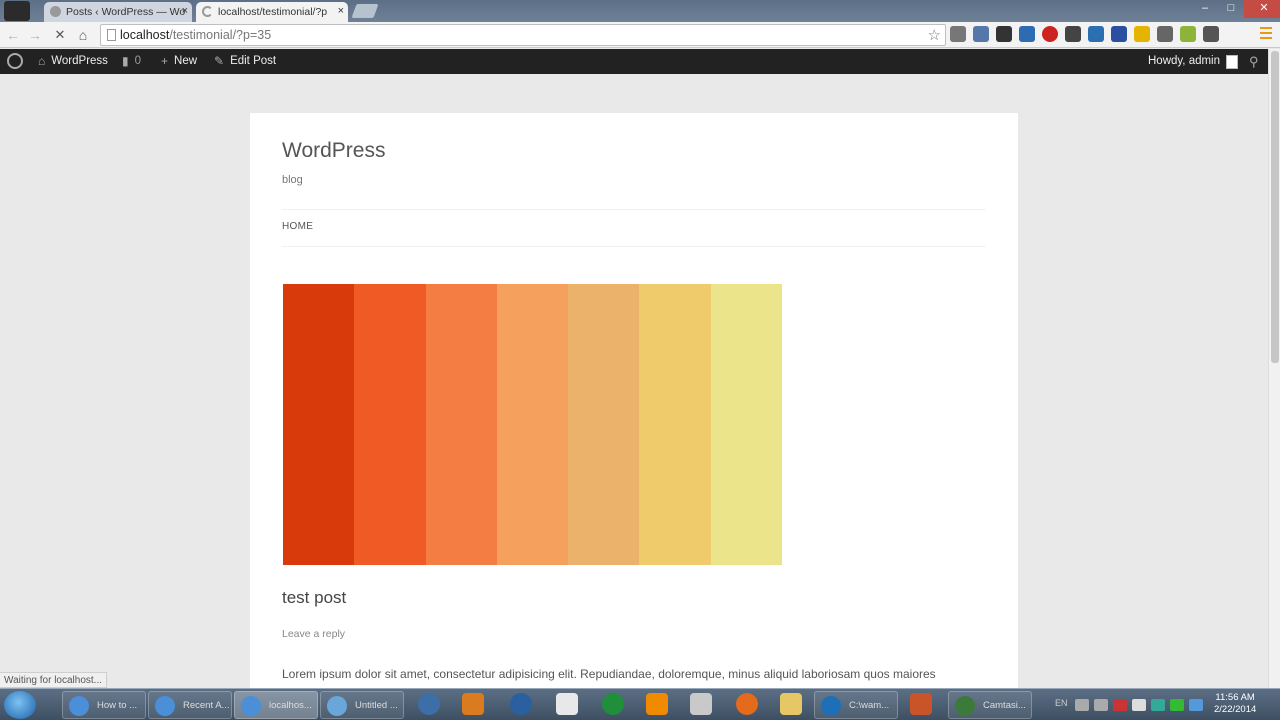  I want to click on avatar, so click(1232, 61).